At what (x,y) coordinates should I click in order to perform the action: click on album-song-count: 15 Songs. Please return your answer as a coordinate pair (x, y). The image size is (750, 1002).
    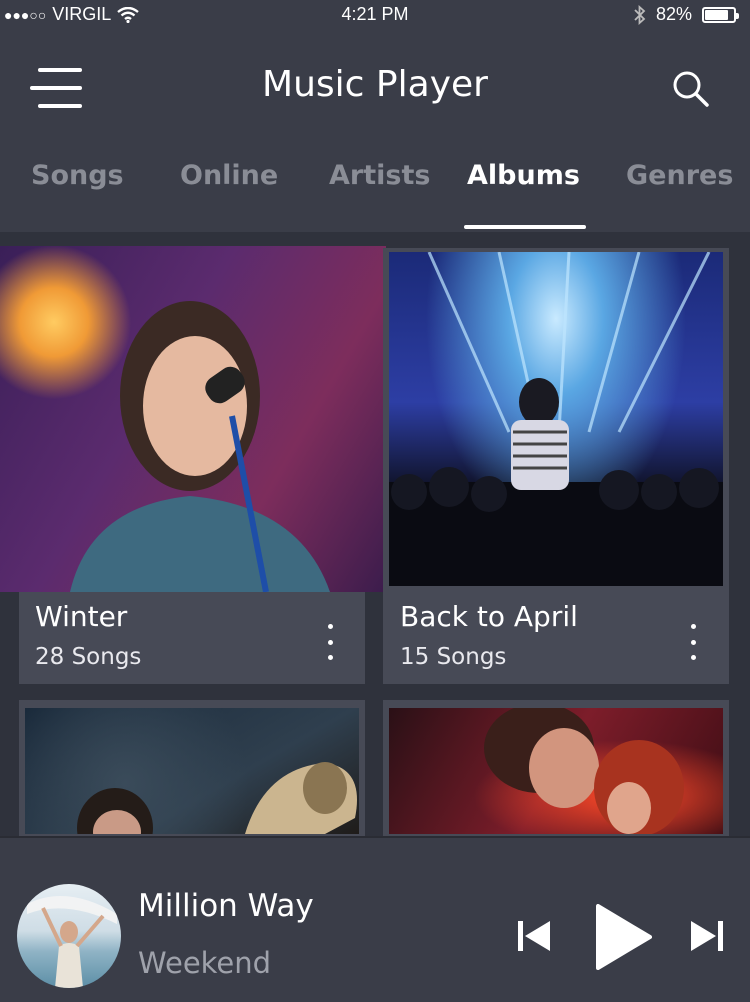
    Looking at the image, I should click on (453, 657).